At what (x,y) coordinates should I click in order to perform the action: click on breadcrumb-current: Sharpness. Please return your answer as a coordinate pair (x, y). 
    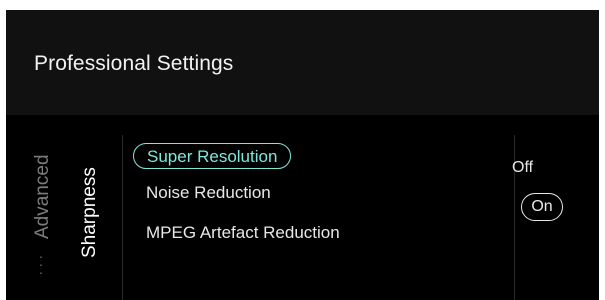
    Looking at the image, I should click on (90, 212).